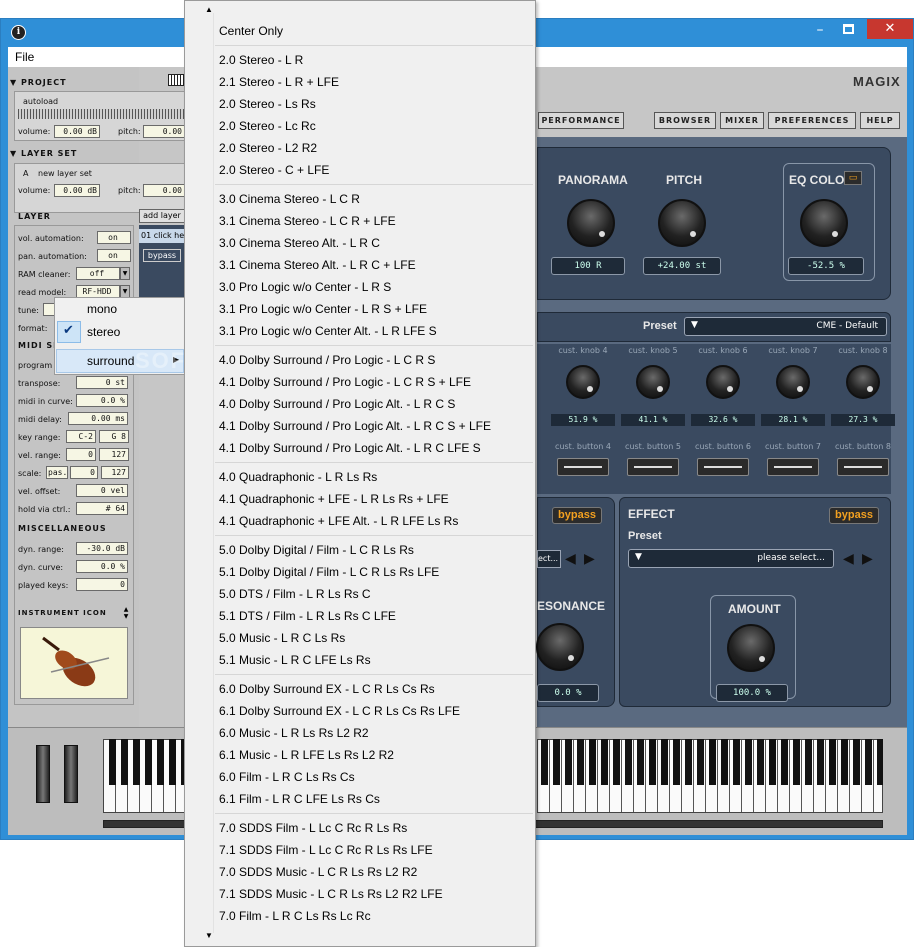 Image resolution: width=914 pixels, height=947 pixels. What do you see at coordinates (114, 255) in the screenshot?
I see `pan-automation-field: on` at bounding box center [114, 255].